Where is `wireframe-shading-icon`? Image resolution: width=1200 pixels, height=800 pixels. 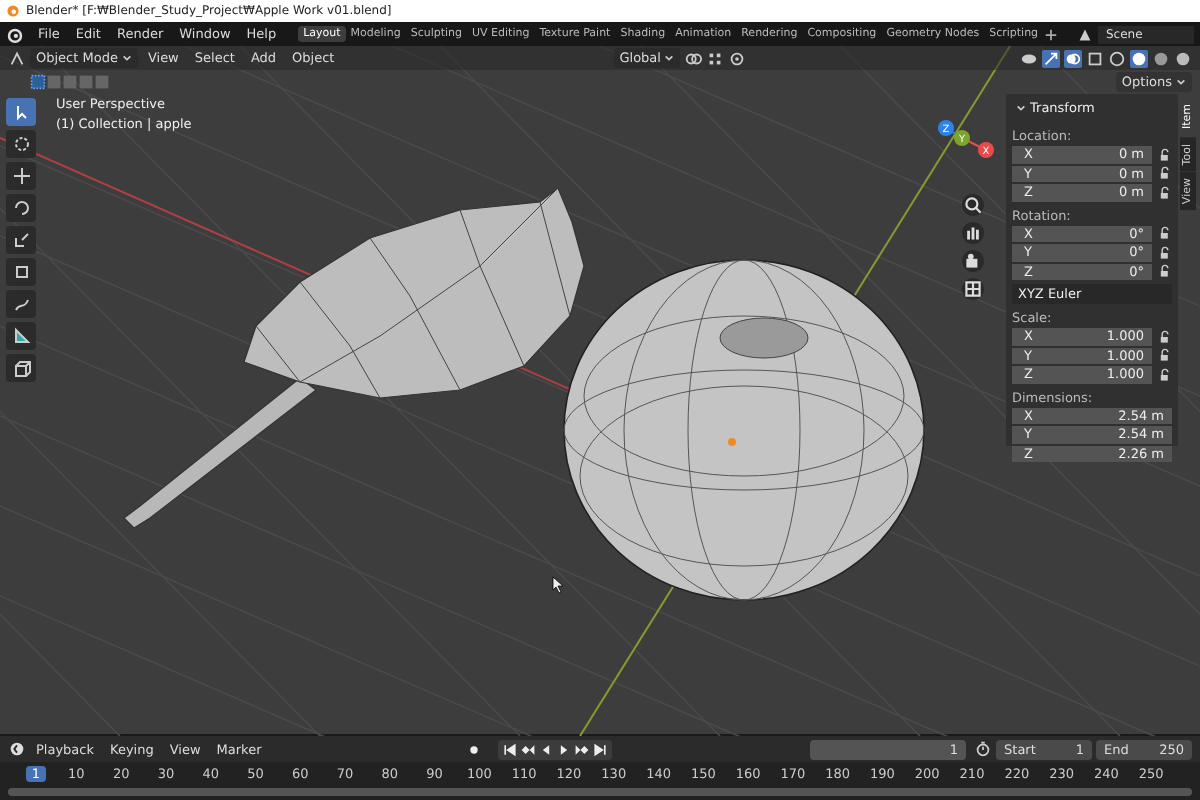
wireframe-shading-icon is located at coordinates (1117, 58).